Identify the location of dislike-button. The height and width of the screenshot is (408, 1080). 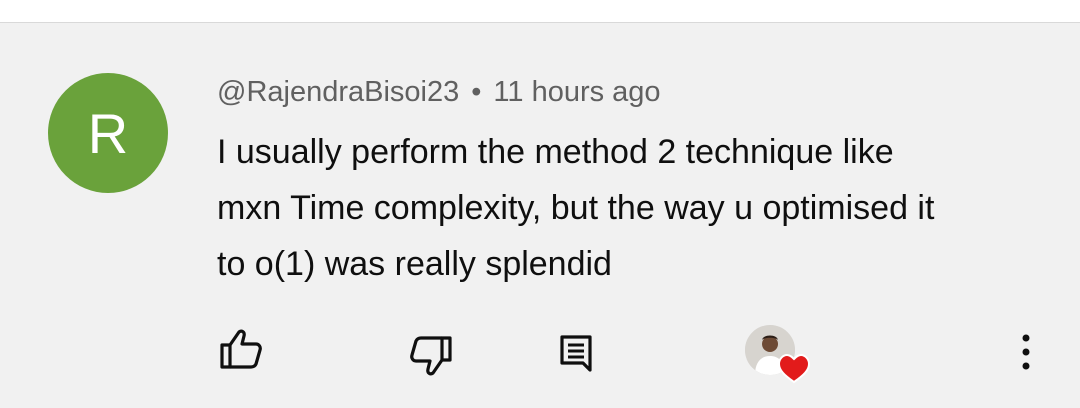
(432, 356).